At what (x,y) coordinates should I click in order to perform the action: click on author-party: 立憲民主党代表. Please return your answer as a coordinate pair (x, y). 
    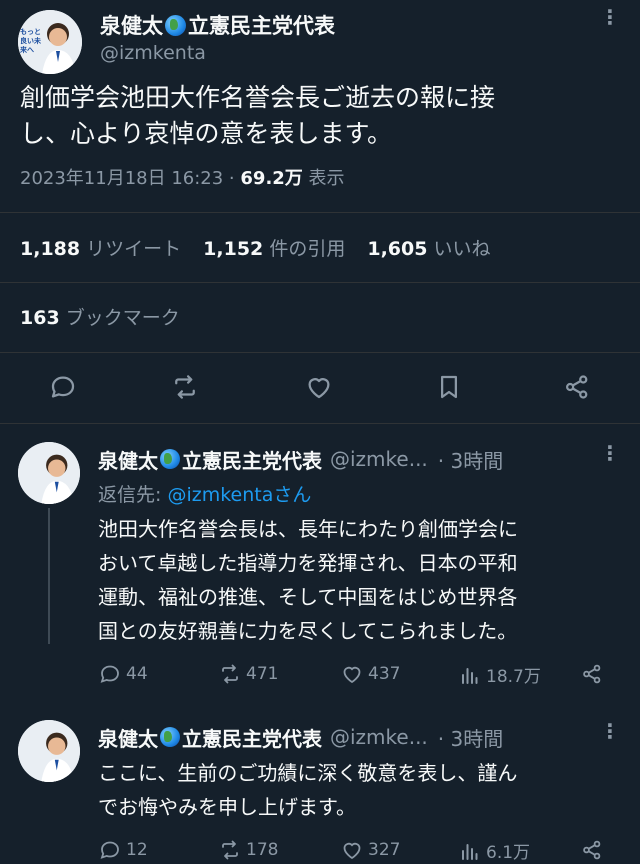
    Looking at the image, I should click on (261, 25).